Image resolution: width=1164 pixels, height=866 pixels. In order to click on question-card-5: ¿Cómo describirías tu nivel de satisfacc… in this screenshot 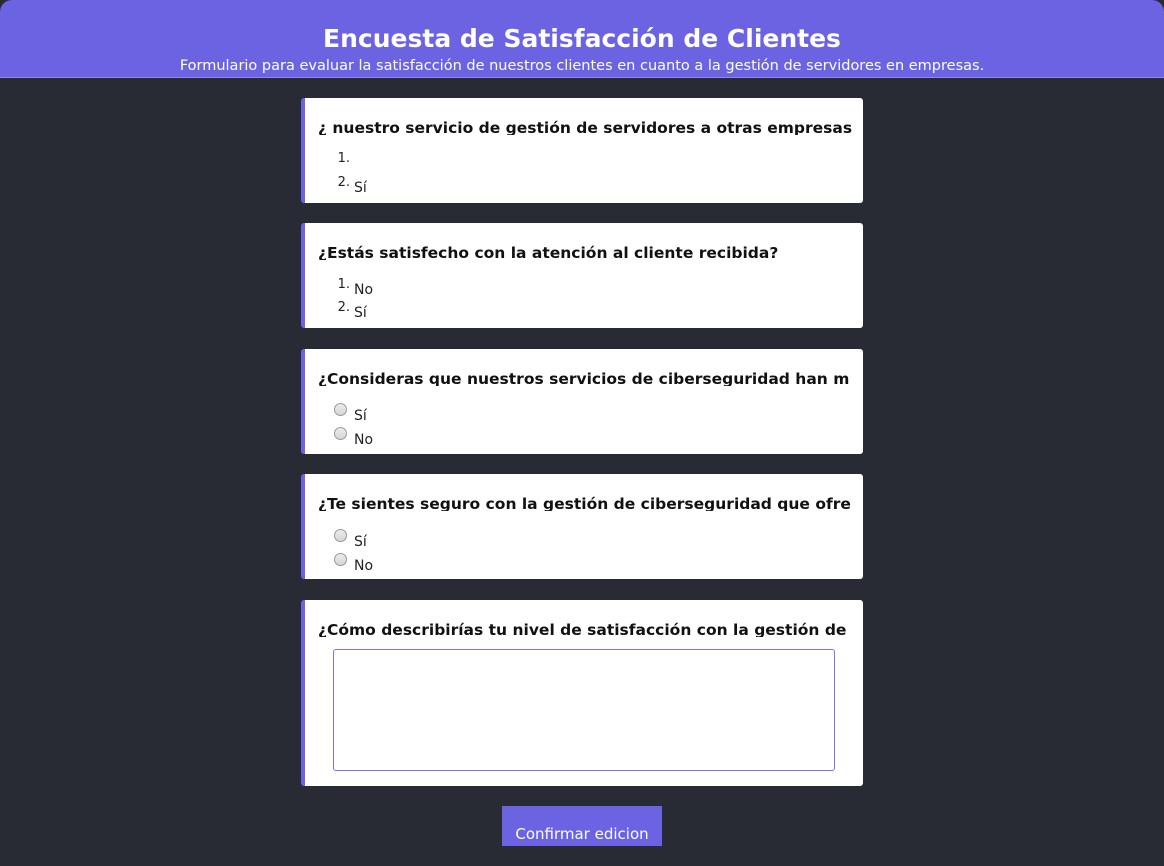, I will do `click(582, 693)`.